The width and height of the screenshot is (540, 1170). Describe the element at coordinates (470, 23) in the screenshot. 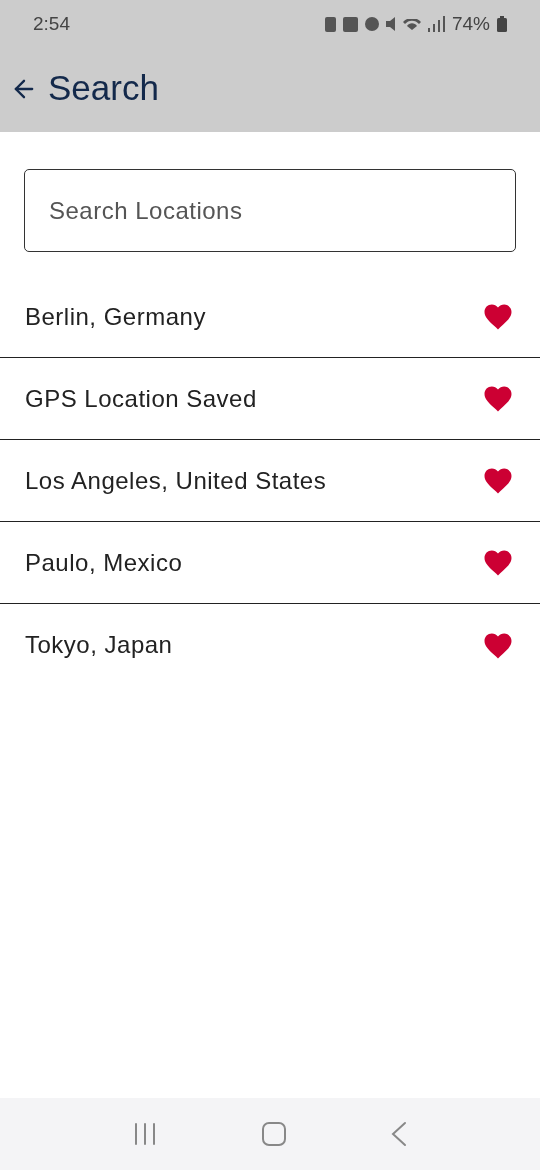

I see `battery-percentage: 74%` at that location.